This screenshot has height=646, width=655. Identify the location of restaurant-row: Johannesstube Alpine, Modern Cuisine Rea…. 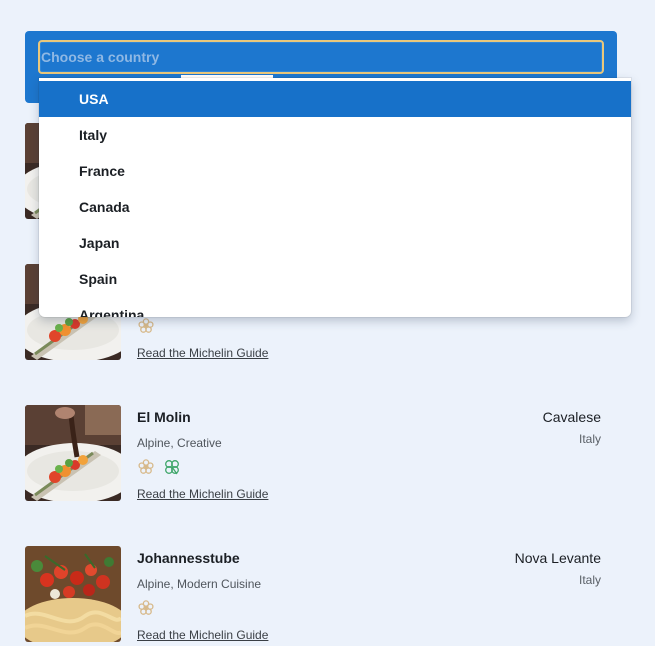
(320, 596).